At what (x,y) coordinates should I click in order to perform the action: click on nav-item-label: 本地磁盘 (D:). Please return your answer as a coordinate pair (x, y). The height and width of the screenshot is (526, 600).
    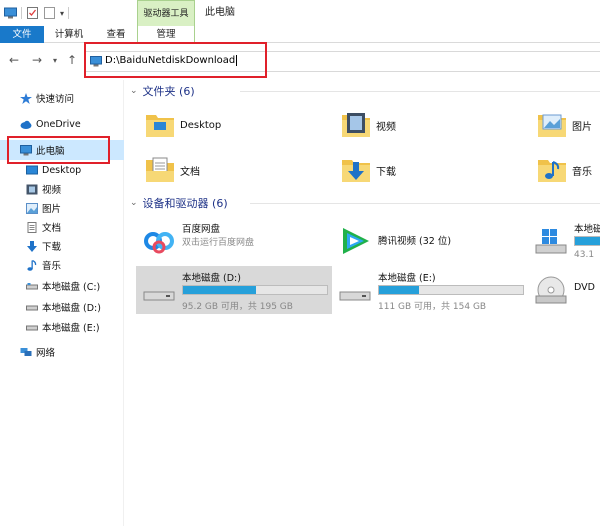
    Looking at the image, I should click on (71, 308).